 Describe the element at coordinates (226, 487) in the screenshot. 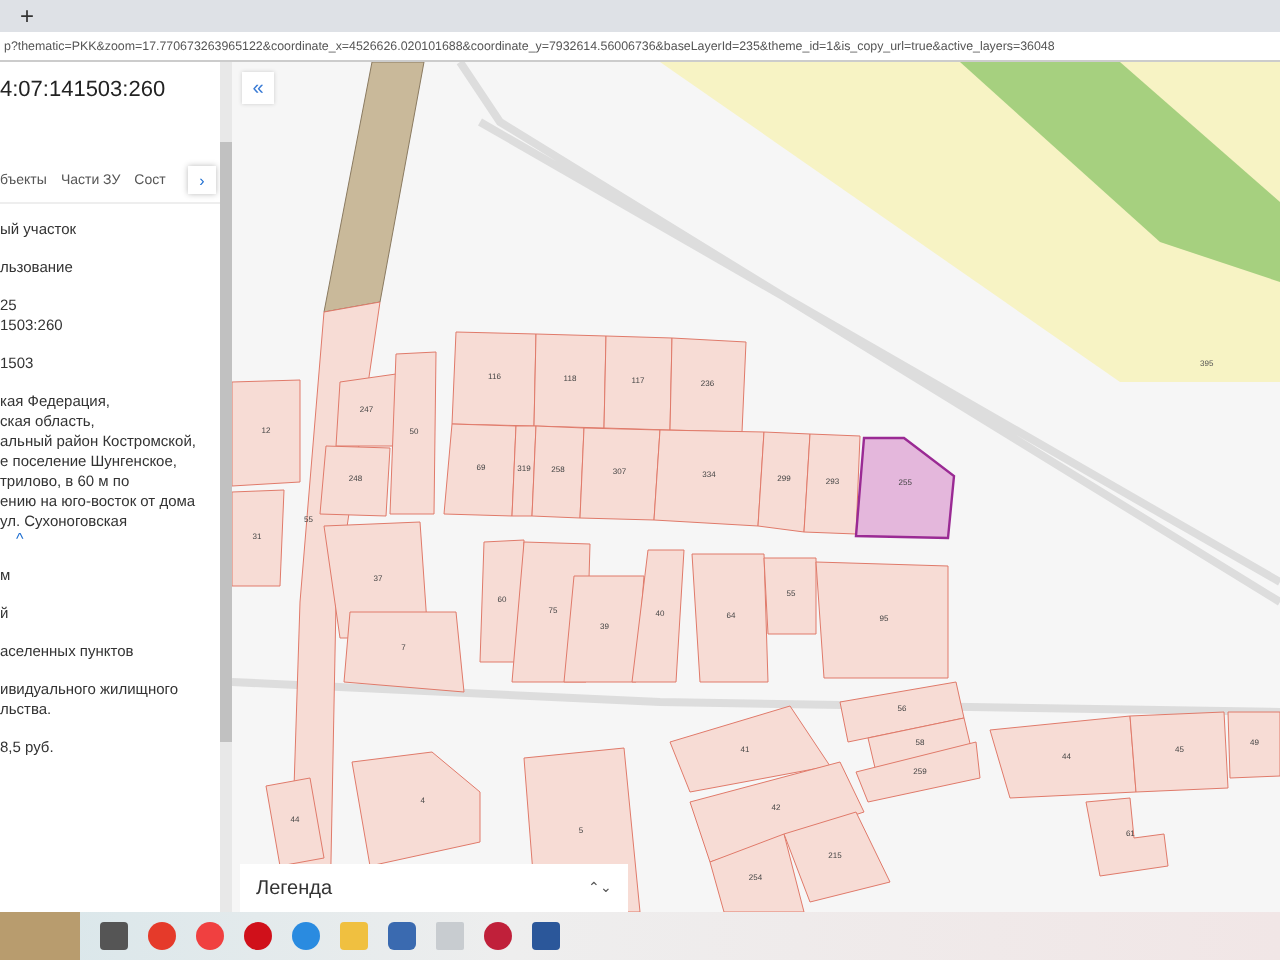

I see `scrollbar` at that location.